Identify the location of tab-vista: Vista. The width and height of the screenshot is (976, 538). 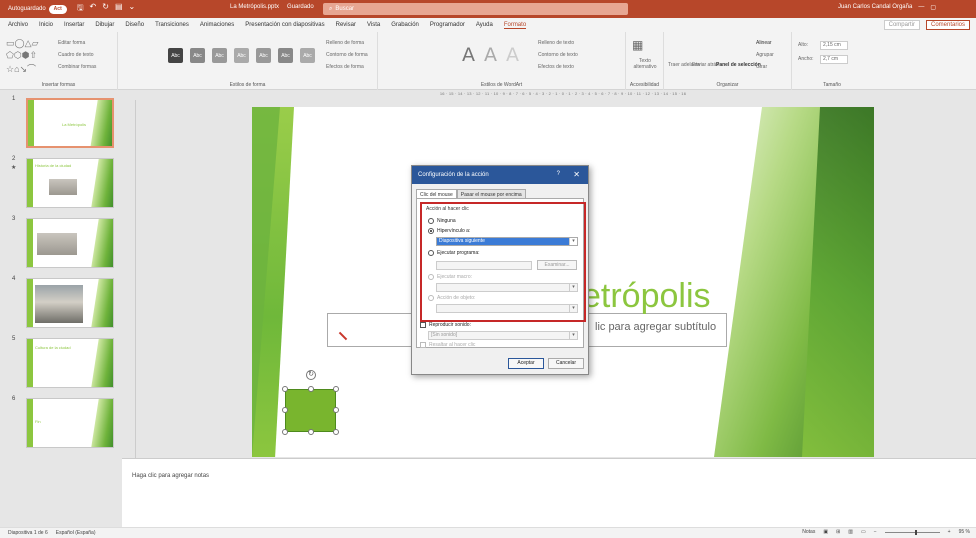
(373, 25).